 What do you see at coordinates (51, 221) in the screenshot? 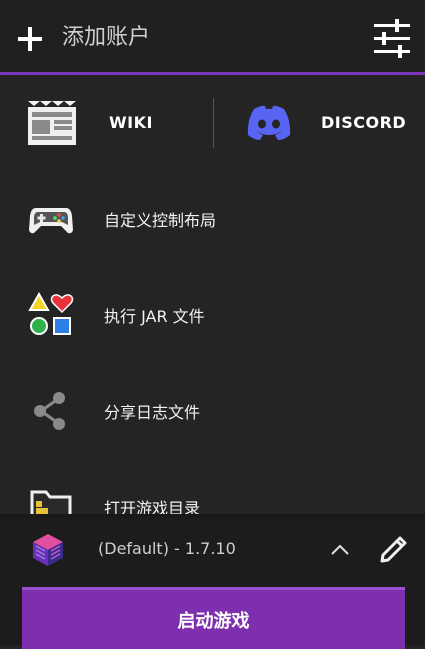
I see `gamepad-icon` at bounding box center [51, 221].